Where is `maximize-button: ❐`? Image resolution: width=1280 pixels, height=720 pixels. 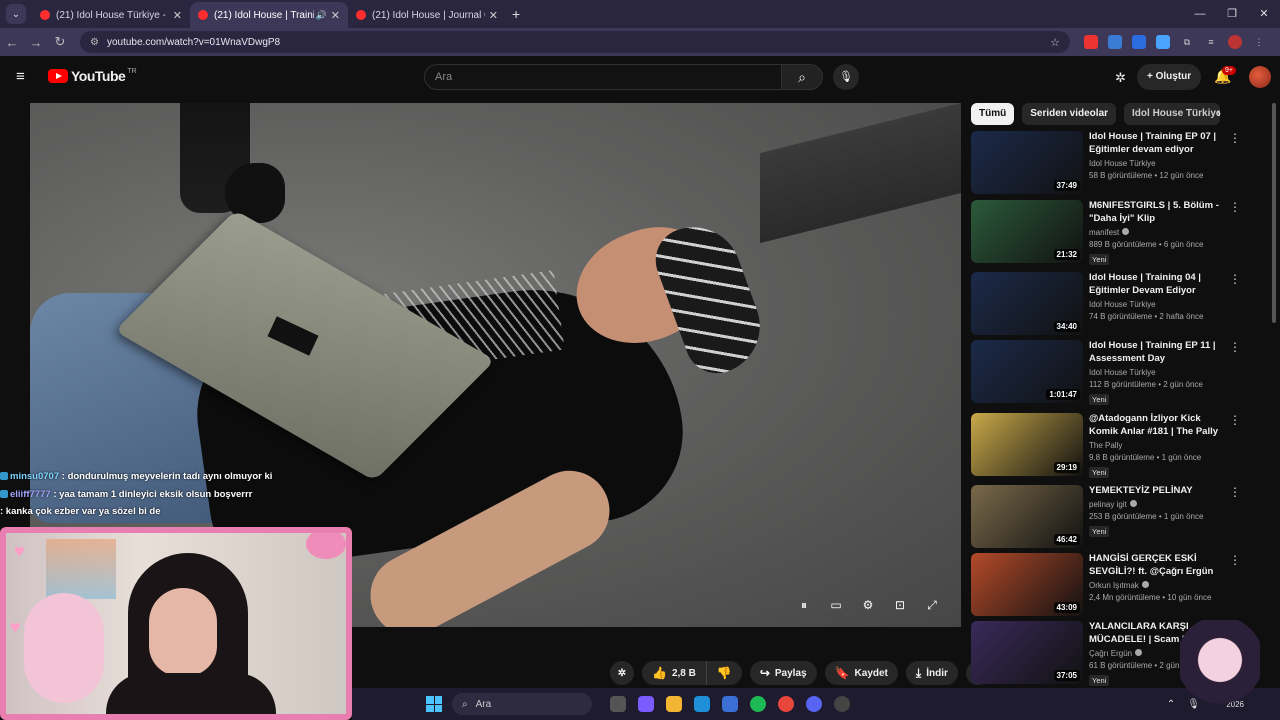
maximize-button: ❐ is located at coordinates (1232, 14).